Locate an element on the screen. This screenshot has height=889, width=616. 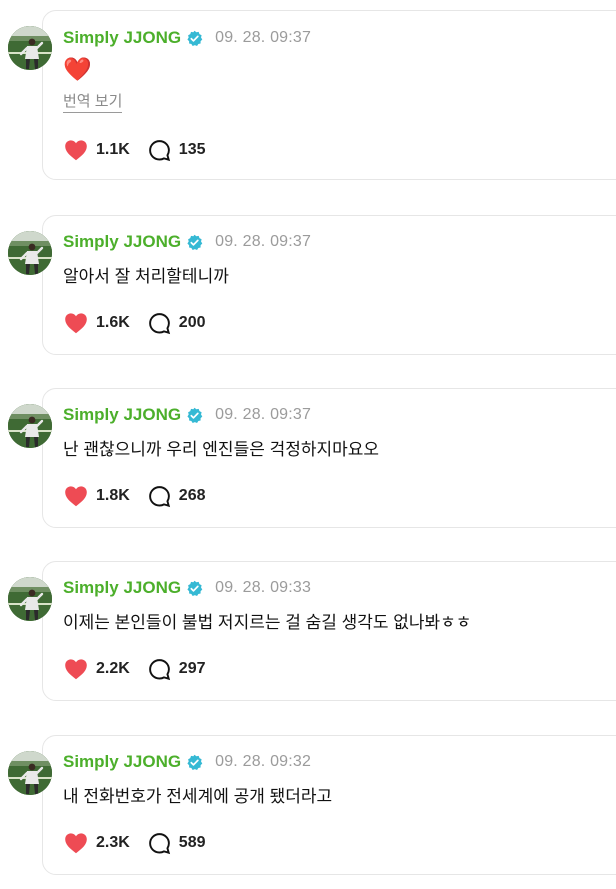
like-button: 1.1K is located at coordinates (97, 150).